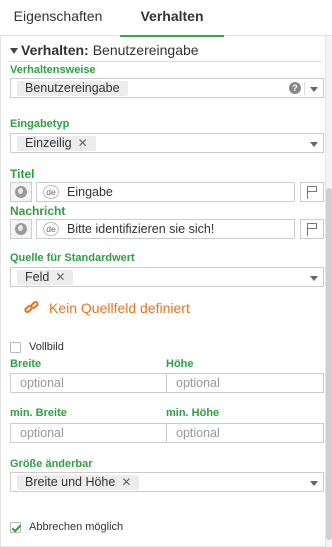 Image resolution: width=332 pixels, height=547 pixels. I want to click on min-hoehe-placeholder: optional, so click(198, 433).